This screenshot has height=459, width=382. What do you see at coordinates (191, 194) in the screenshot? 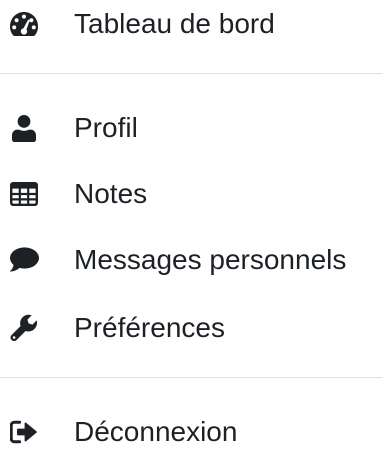
I see `menu-item-grades: Notes` at bounding box center [191, 194].